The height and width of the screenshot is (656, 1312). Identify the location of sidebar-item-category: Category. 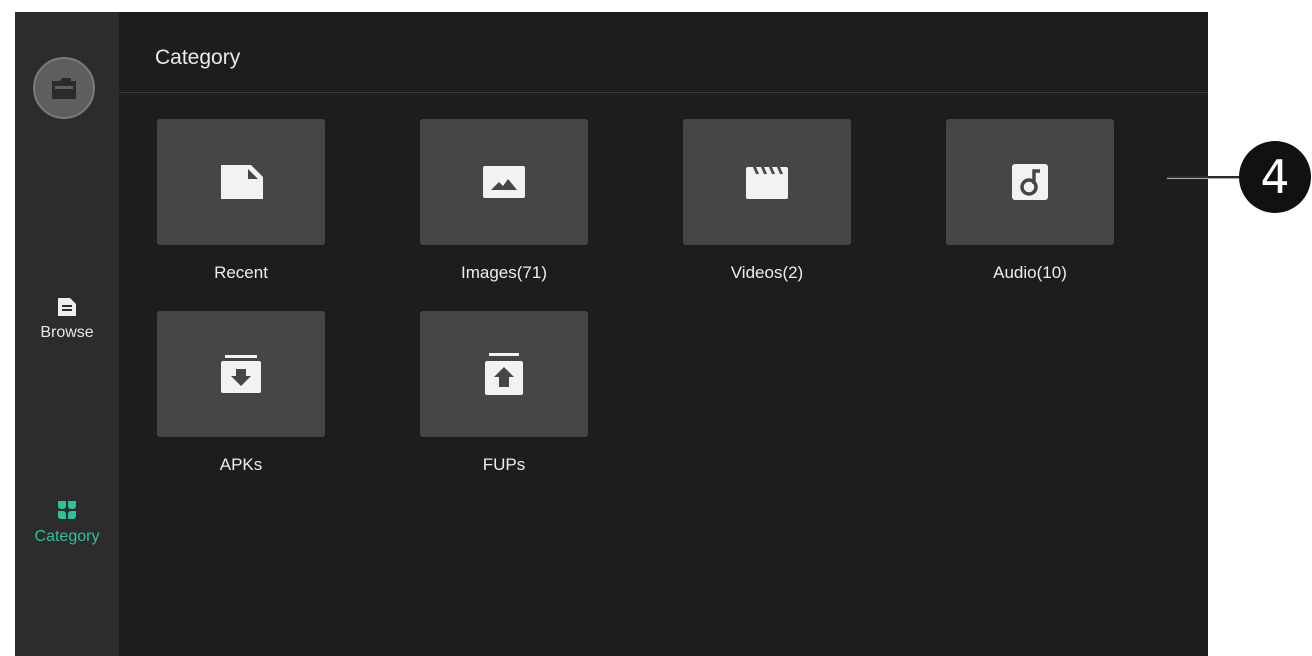
(67, 522).